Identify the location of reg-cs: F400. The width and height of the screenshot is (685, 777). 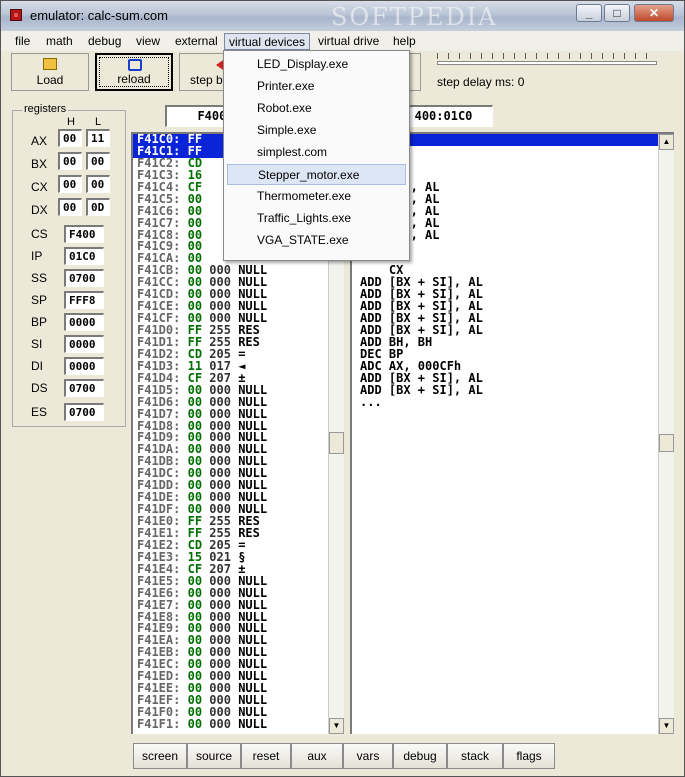
(84, 234).